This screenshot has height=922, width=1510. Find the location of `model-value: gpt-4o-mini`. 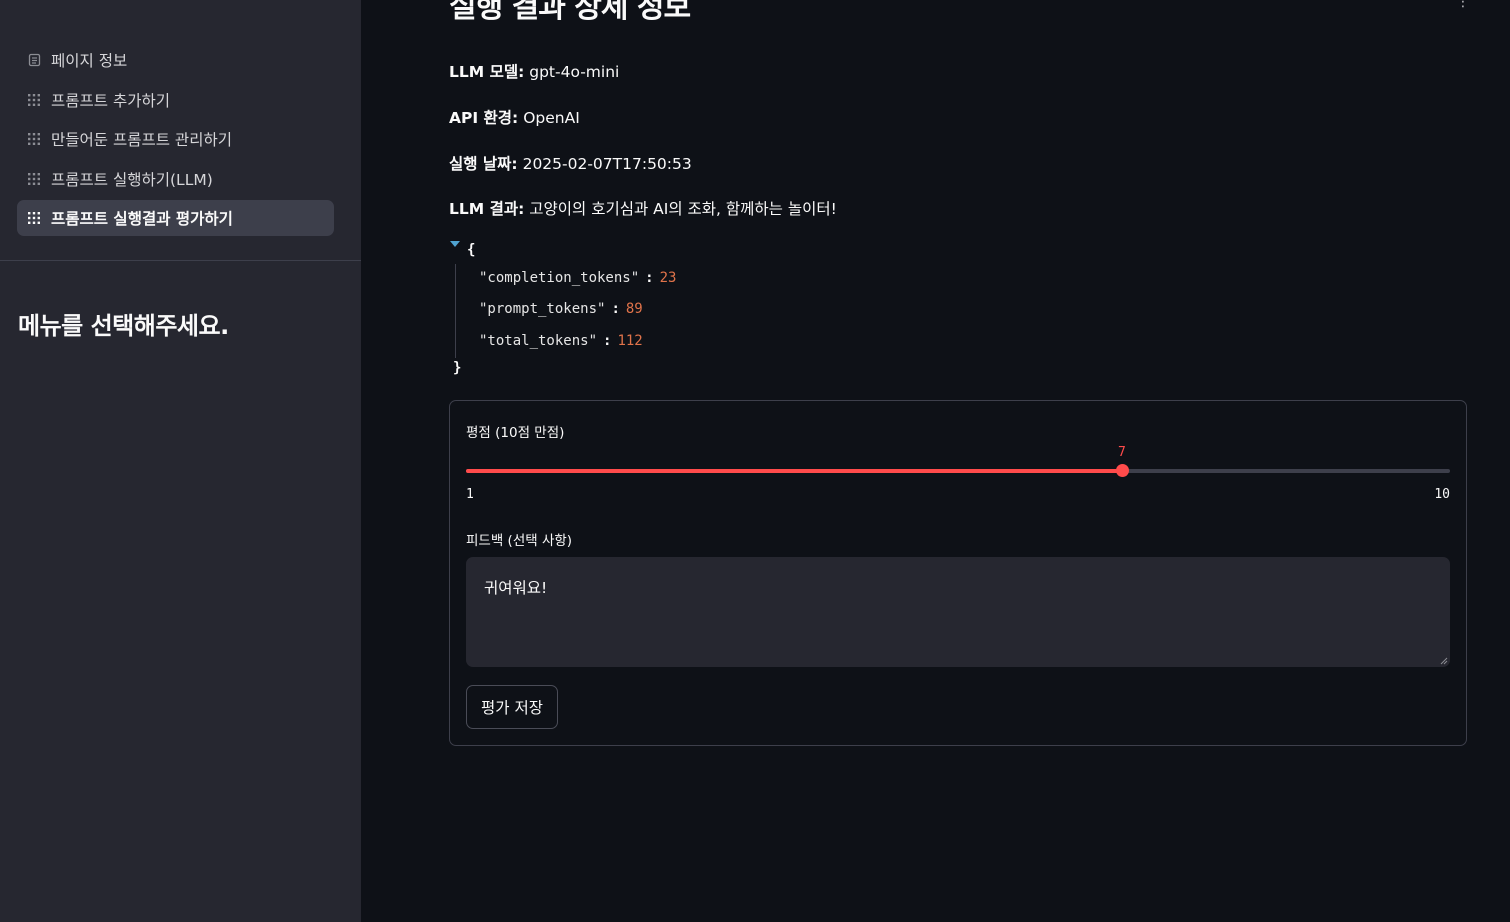

model-value: gpt-4o-mini is located at coordinates (574, 72).